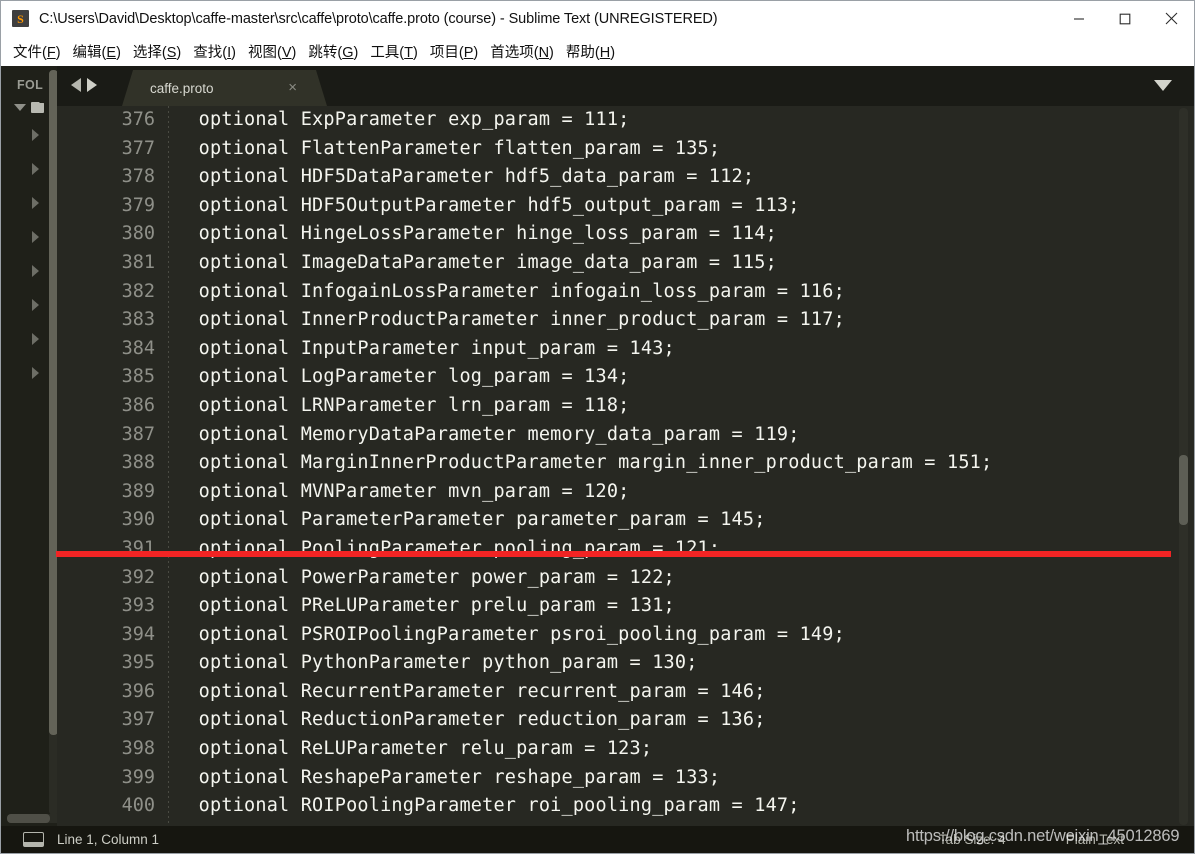  I want to click on tab-close-icon: ×, so click(292, 87).